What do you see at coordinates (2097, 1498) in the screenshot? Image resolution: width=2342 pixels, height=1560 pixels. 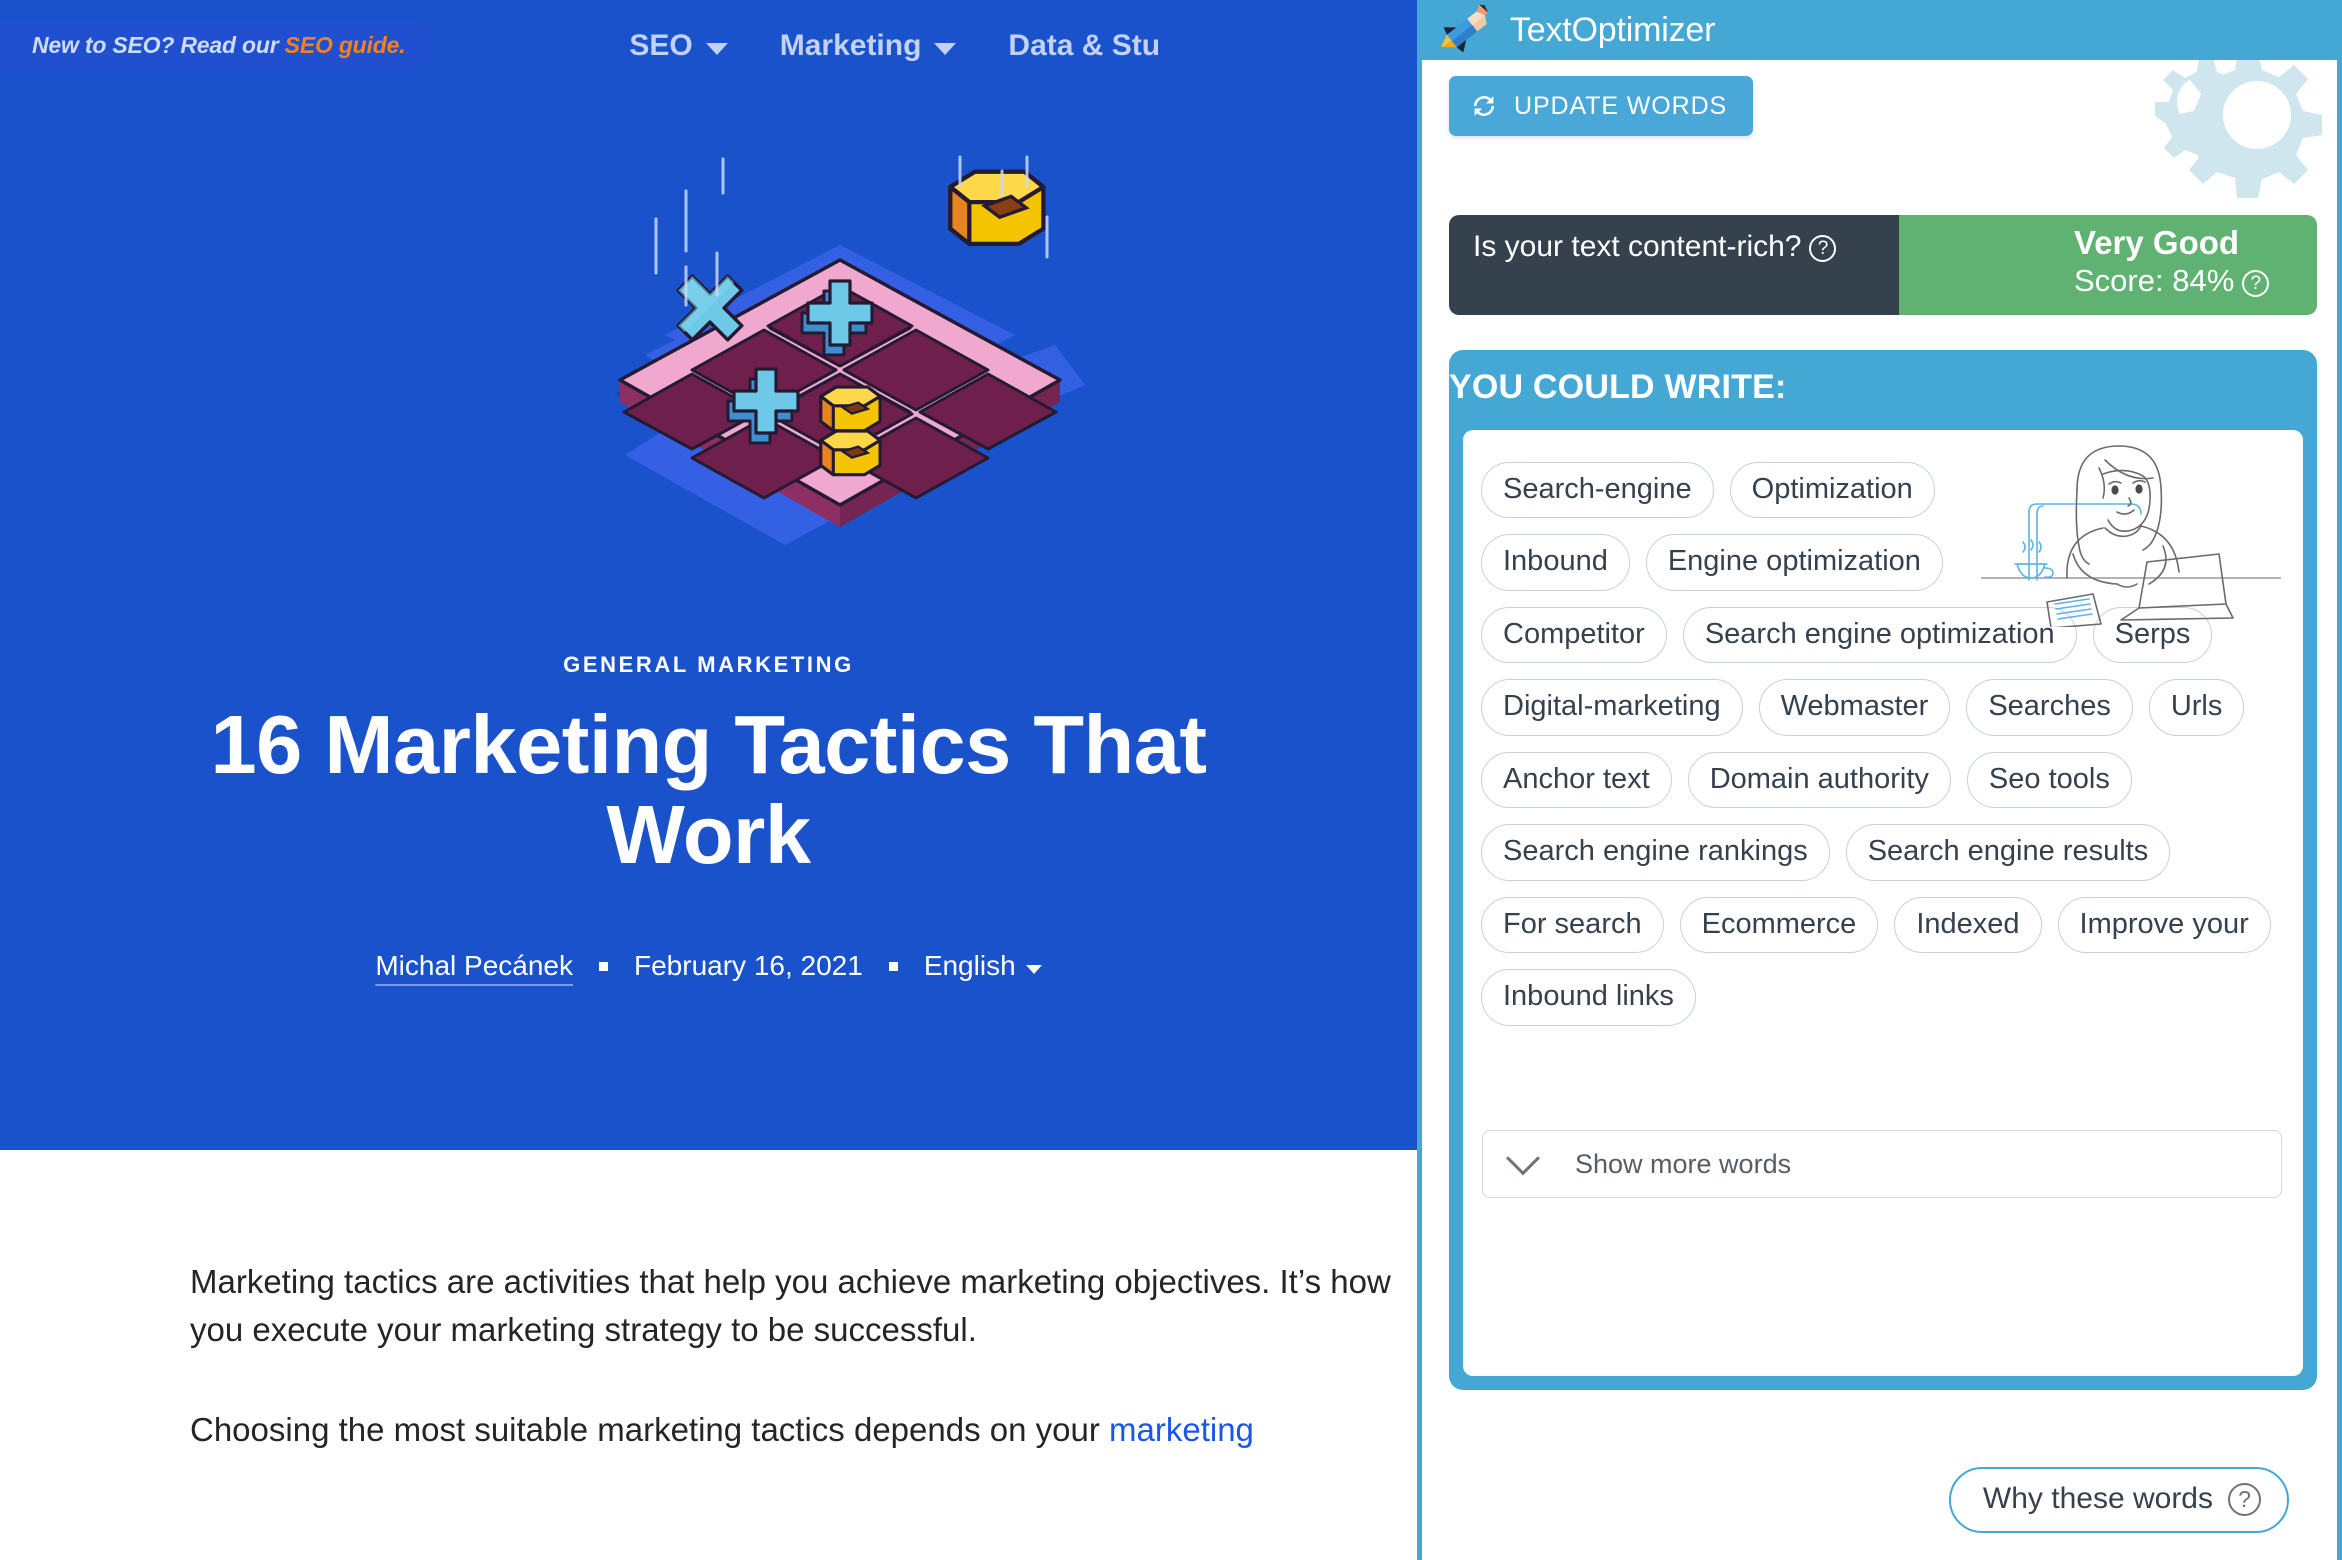 I see `why-these-words-label: Why these words` at bounding box center [2097, 1498].